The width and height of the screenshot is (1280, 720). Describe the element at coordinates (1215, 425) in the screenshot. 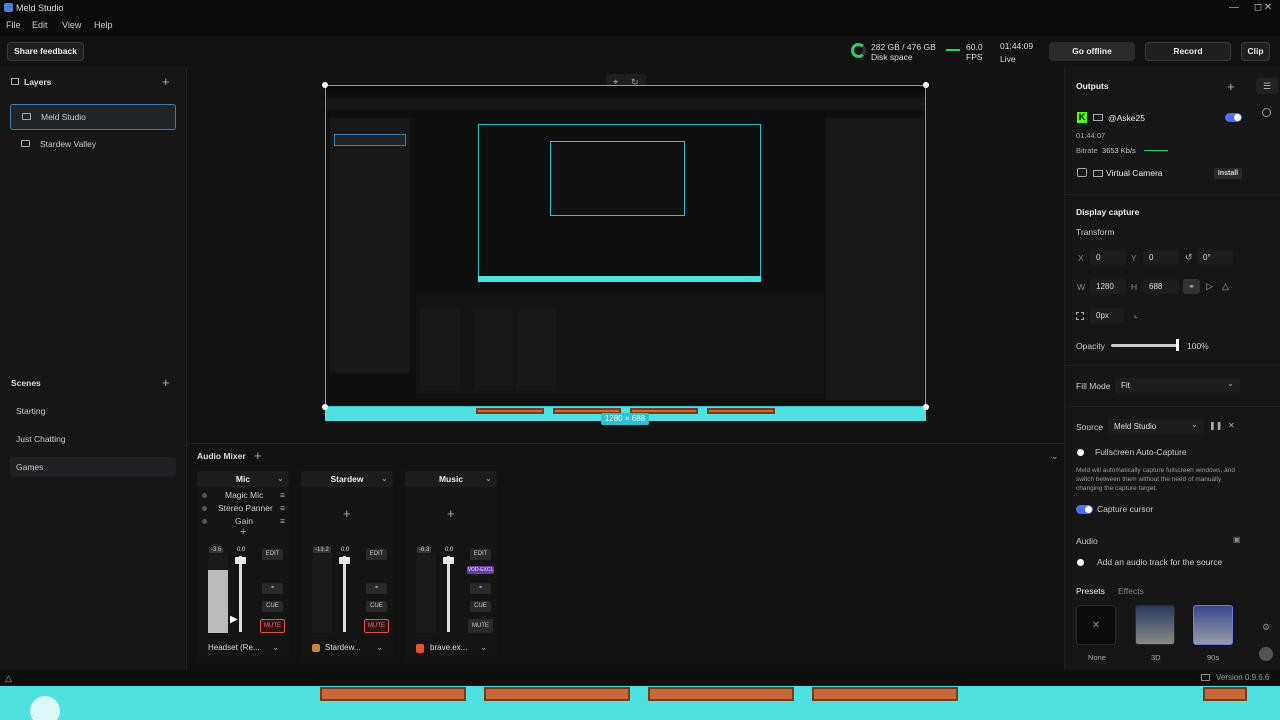

I see `pause-icon: ❚❚` at that location.